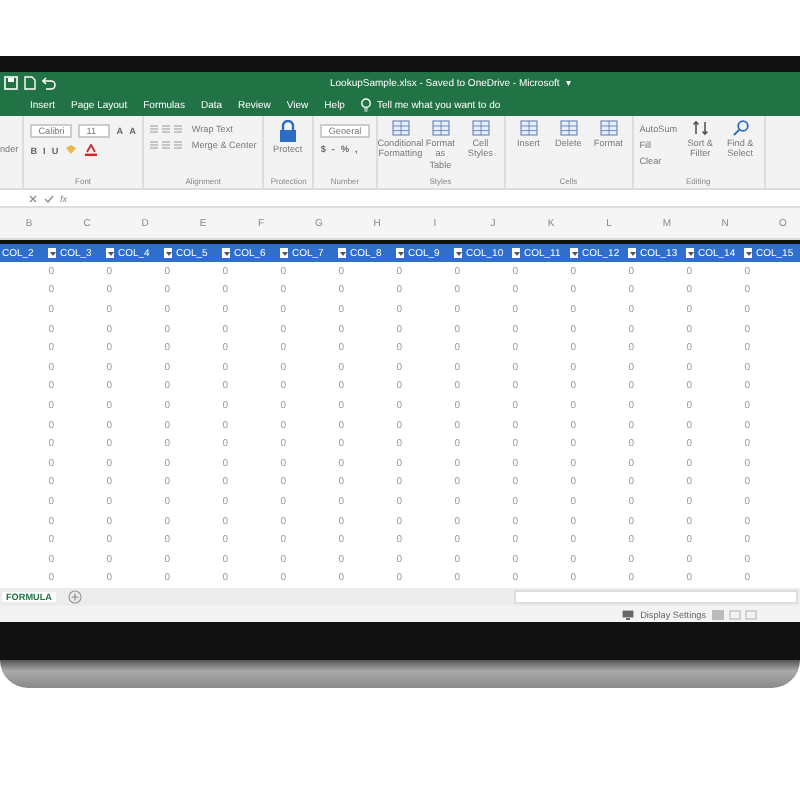 The height and width of the screenshot is (800, 800). What do you see at coordinates (33, 198) in the screenshot?
I see `cancel-icon` at bounding box center [33, 198].